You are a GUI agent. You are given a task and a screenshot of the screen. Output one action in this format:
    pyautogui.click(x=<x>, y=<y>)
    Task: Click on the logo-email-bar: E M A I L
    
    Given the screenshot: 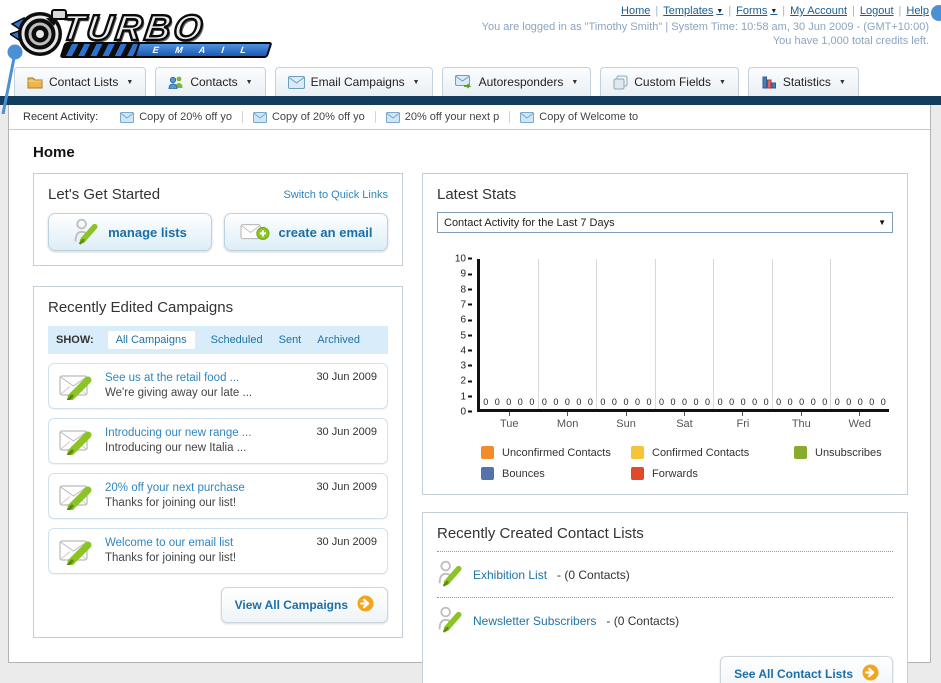 What is the action you would take?
    pyautogui.click(x=166, y=49)
    